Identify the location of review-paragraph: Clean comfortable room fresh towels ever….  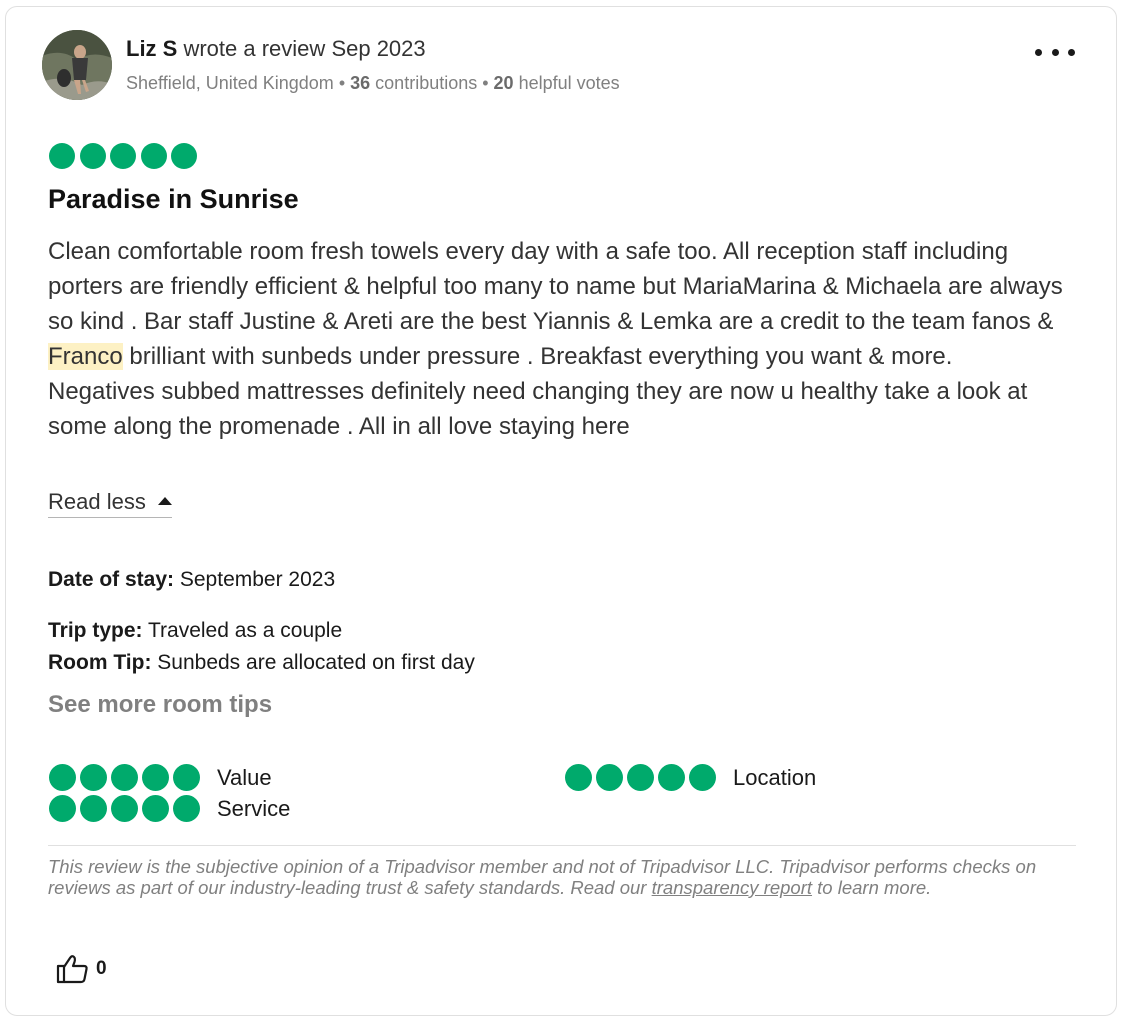
(568, 304).